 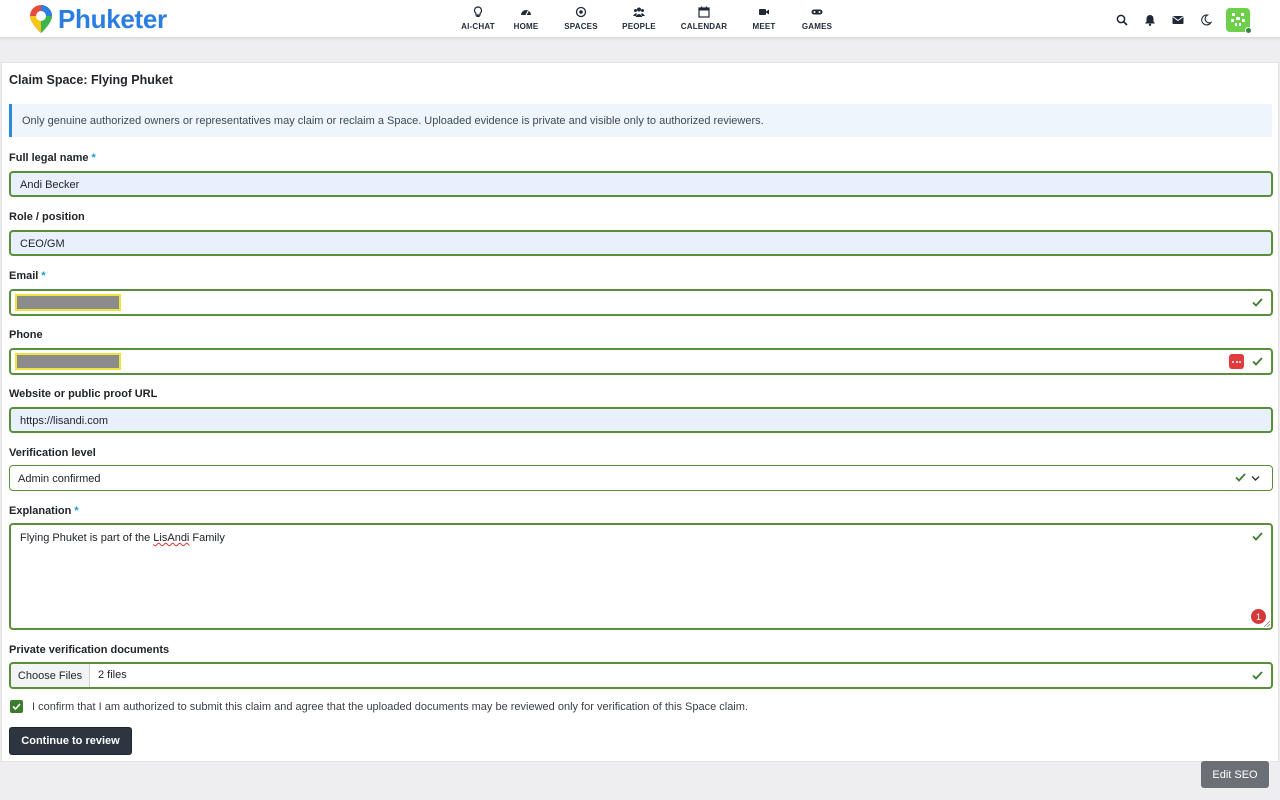 I want to click on nav-item-home: HOME, so click(x=526, y=19).